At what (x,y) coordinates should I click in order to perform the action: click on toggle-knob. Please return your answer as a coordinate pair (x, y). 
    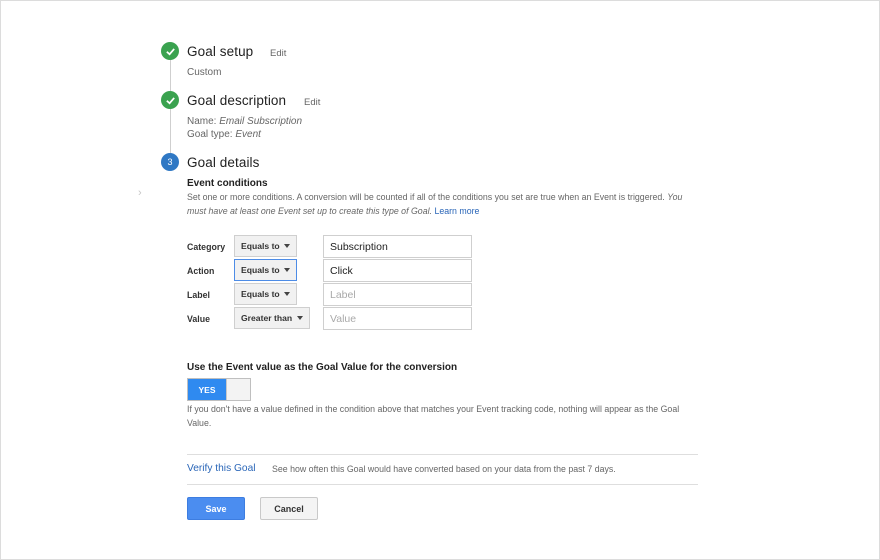
    Looking at the image, I should click on (238, 389).